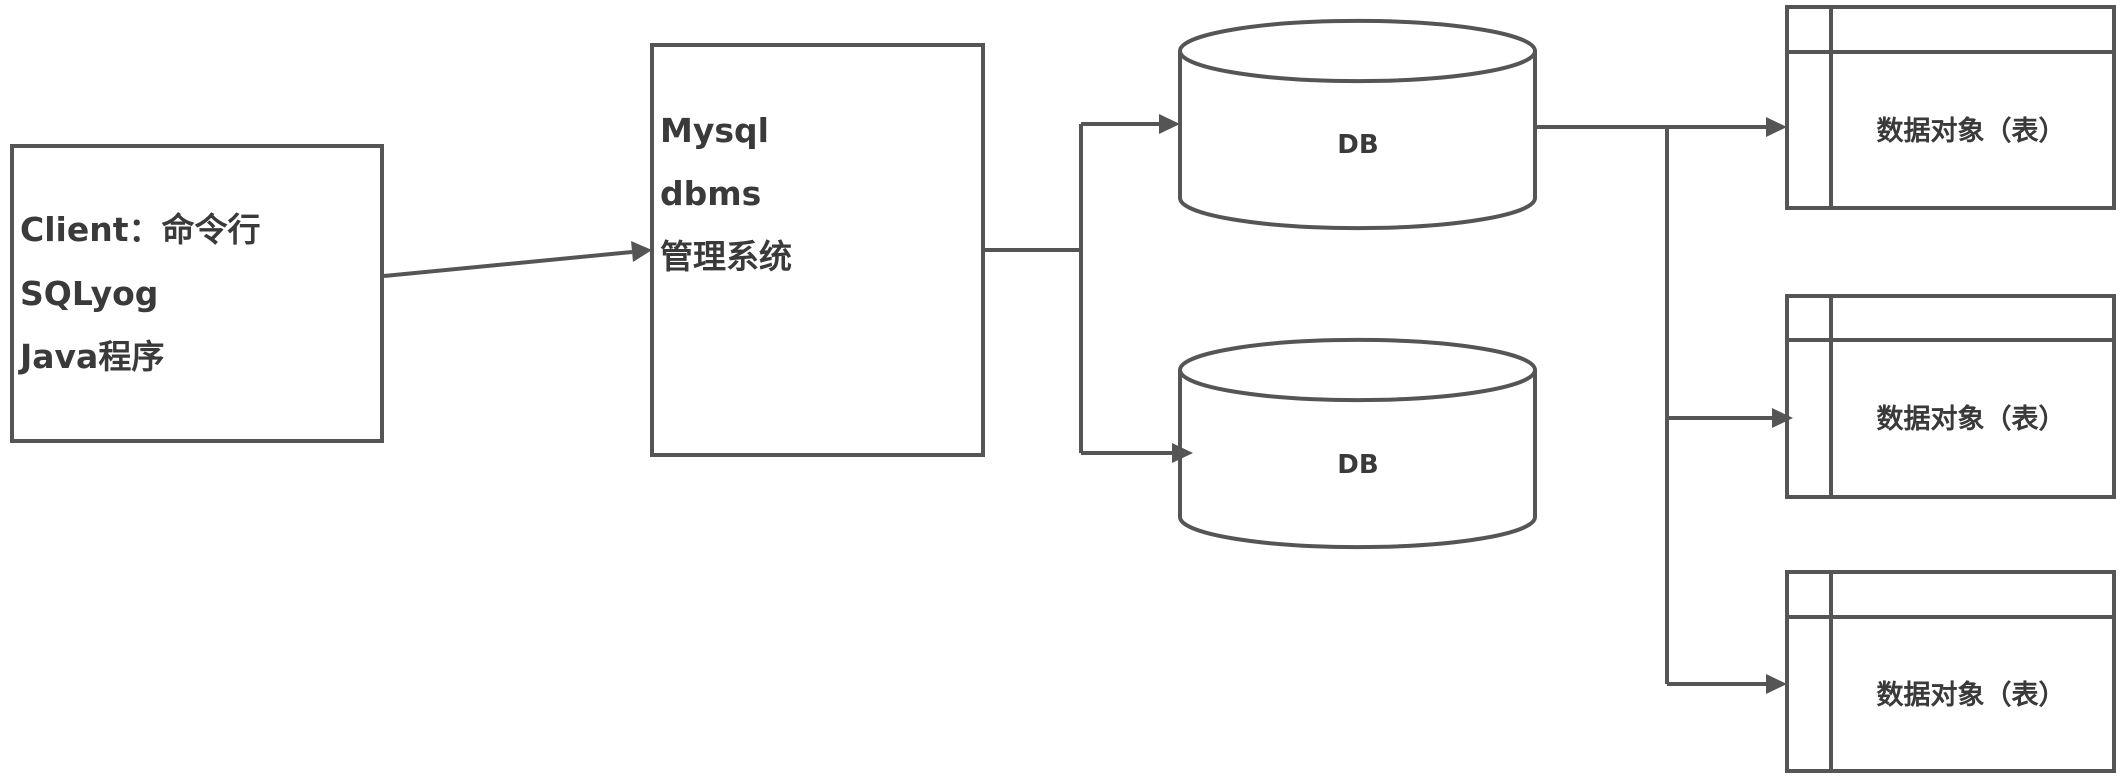 Image resolution: width=2125 pixels, height=777 pixels. What do you see at coordinates (710, 193) in the screenshot?
I see `dbms-line-2: dbms` at bounding box center [710, 193].